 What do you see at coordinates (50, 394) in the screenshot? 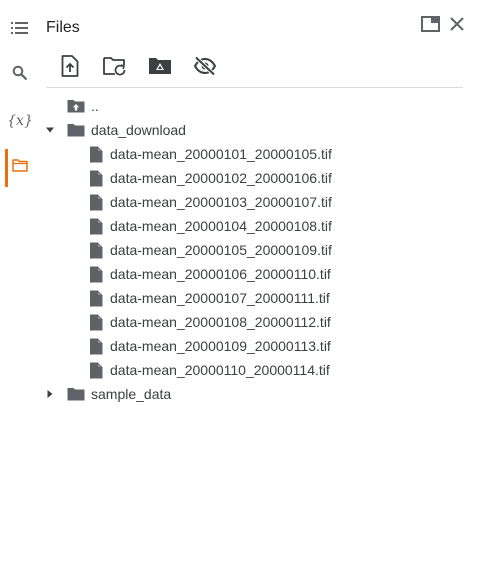
I see `chevron-right-icon` at bounding box center [50, 394].